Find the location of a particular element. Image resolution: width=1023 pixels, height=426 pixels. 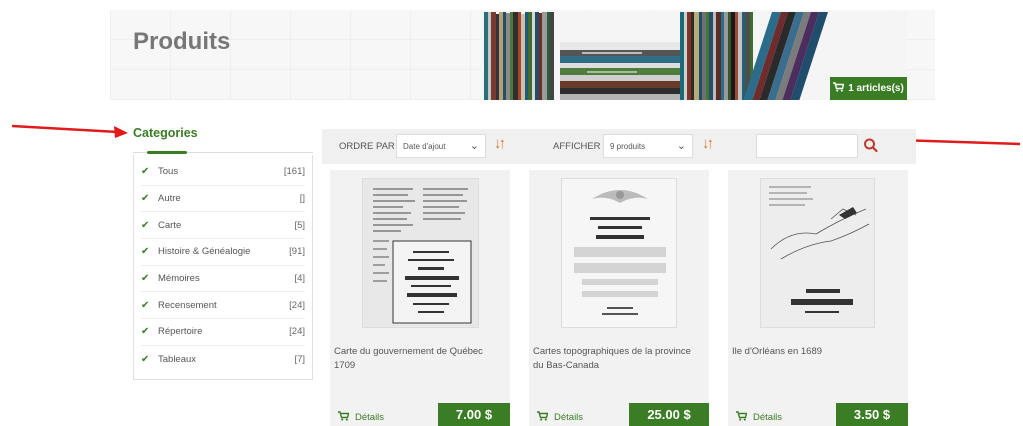

sidebar-item-carte: ✔ Carte [5] is located at coordinates (223, 226).